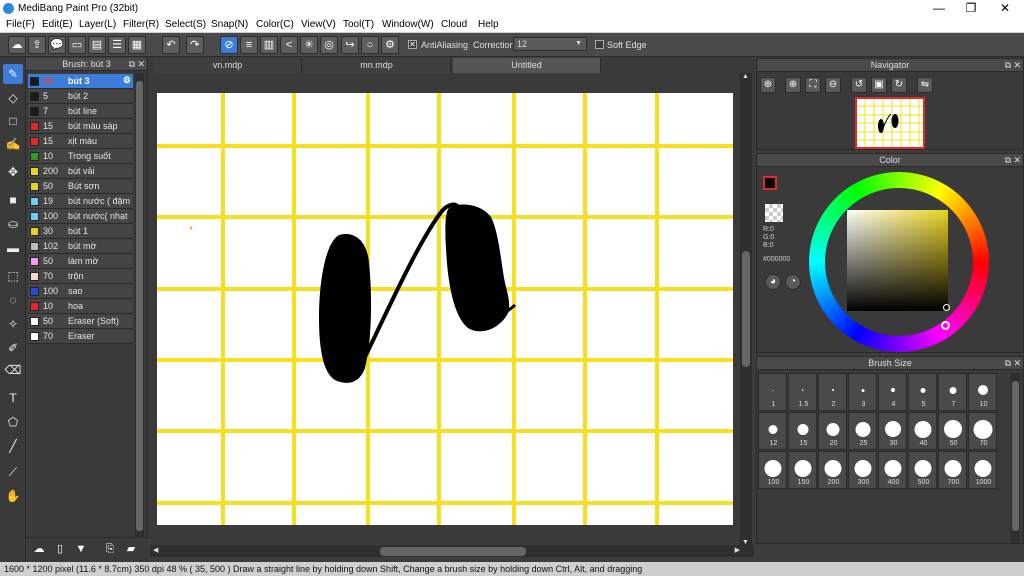  What do you see at coordinates (80, 306) in the screenshot?
I see `brush-item: 10 hoa` at bounding box center [80, 306].